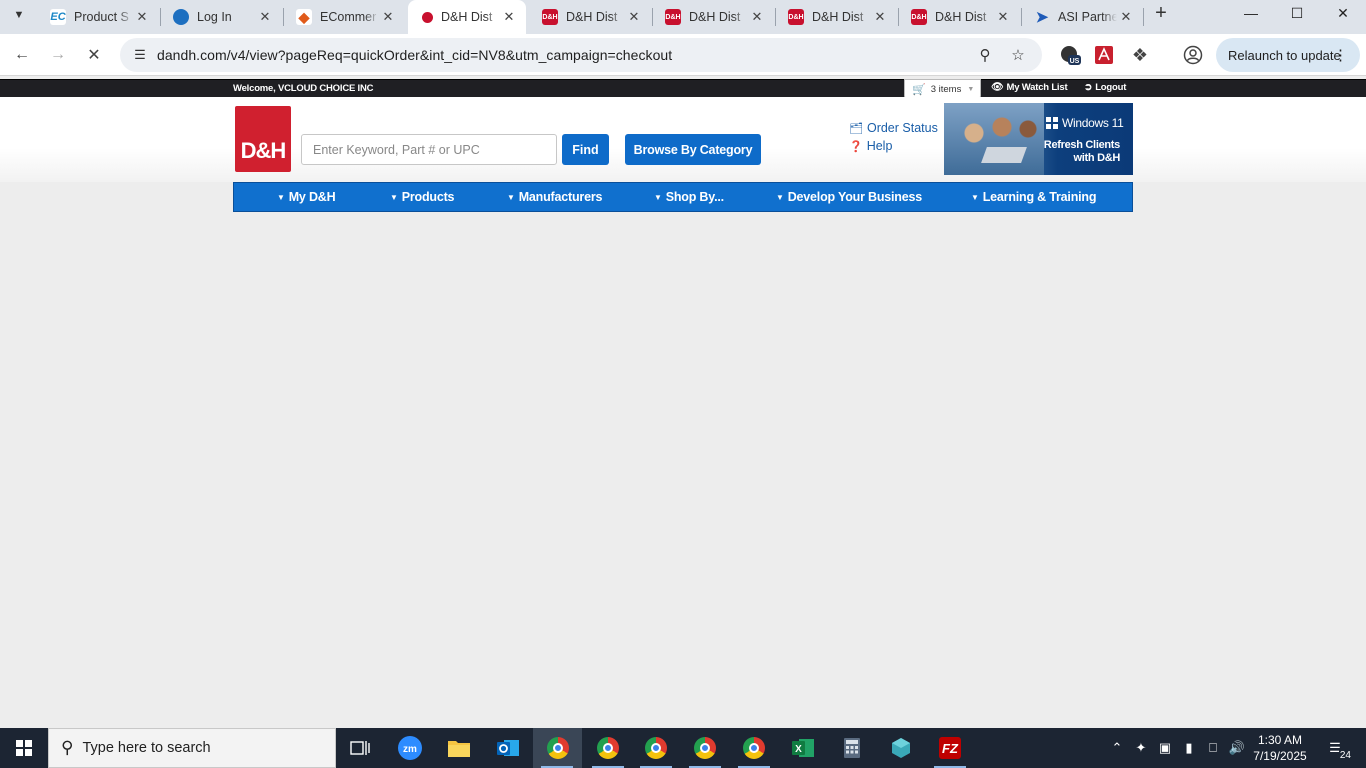  I want to click on zoom-app: zm, so click(410, 748).